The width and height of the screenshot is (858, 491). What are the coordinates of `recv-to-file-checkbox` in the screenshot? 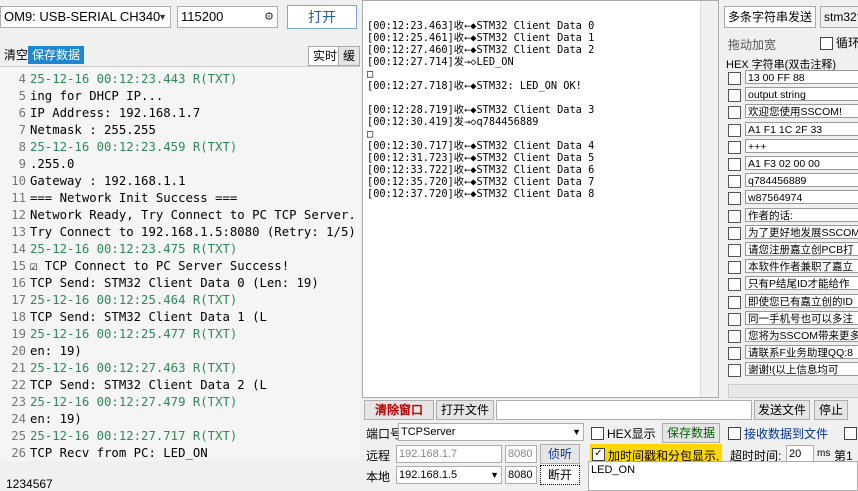 It's located at (734, 433).